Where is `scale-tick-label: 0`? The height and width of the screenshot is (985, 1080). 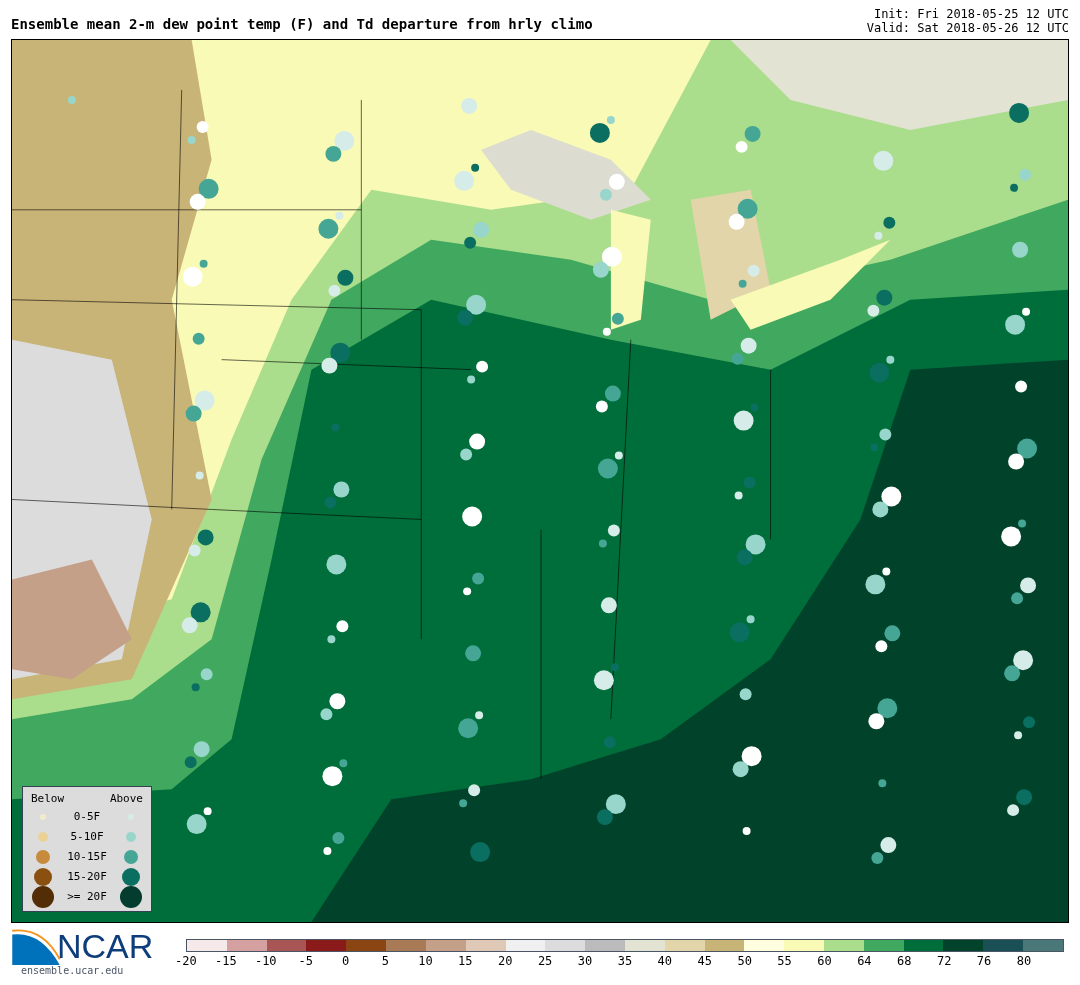 scale-tick-label: 0 is located at coordinates (345, 961).